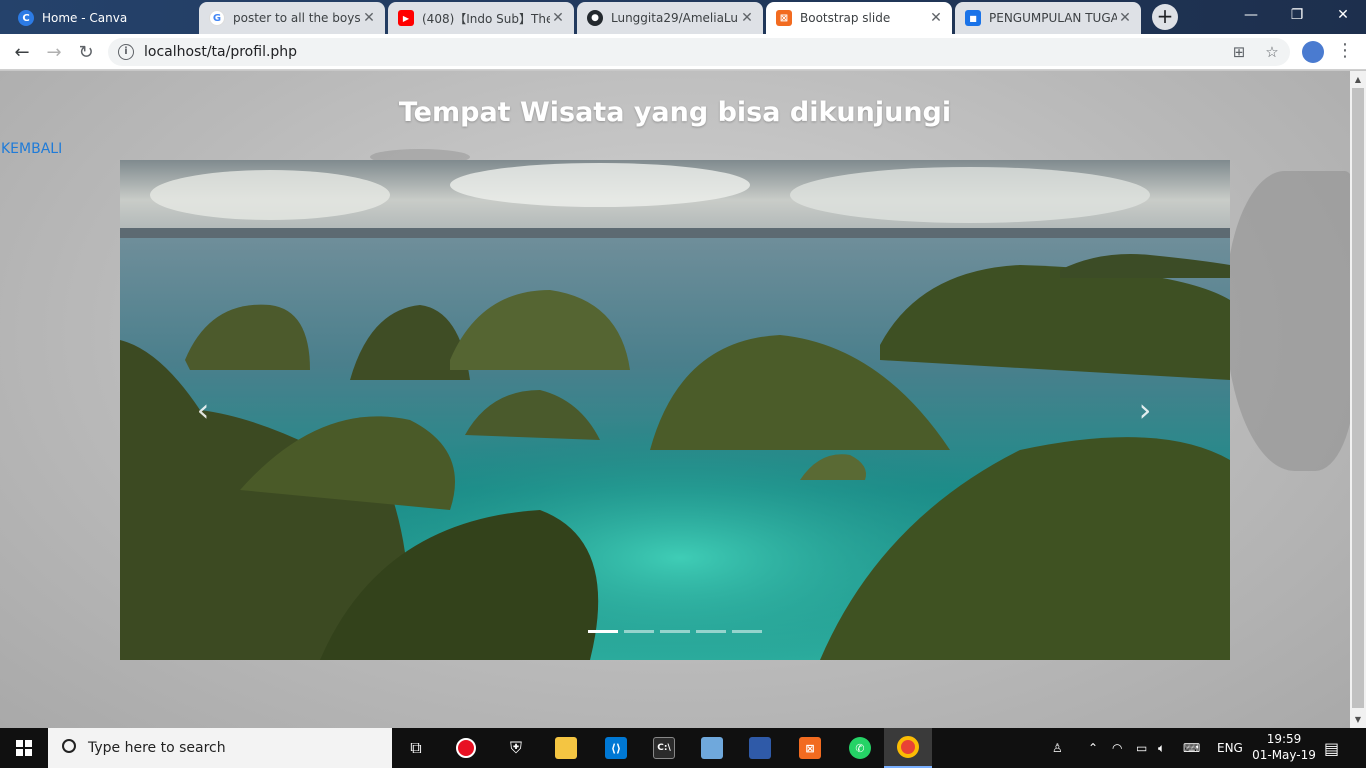 The width and height of the screenshot is (1366, 768). I want to click on xampp-taskbar-icon: ⊠, so click(810, 748).